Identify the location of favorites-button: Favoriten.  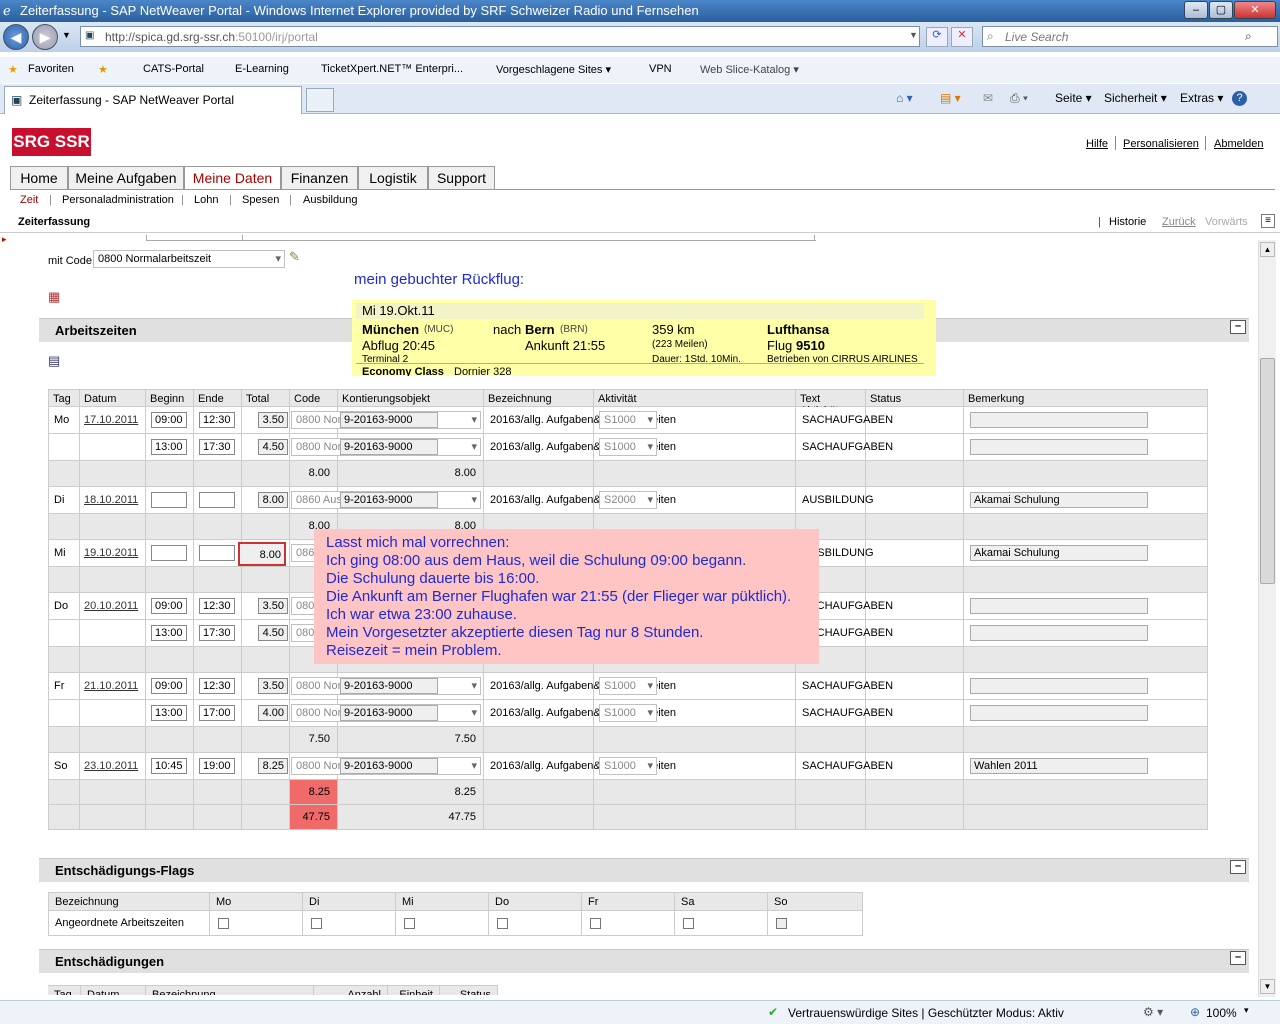
(51, 69).